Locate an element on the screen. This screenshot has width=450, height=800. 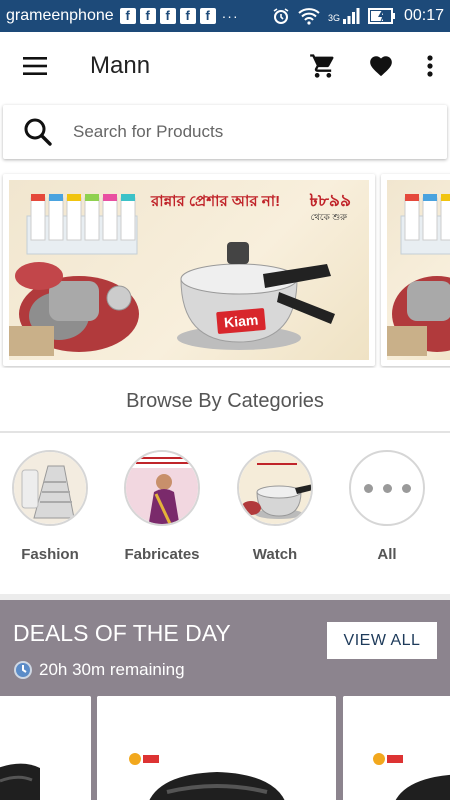
status-bar: grameenphone f f f f f ··· 3G 00:17 is located at coordinates (225, 16).